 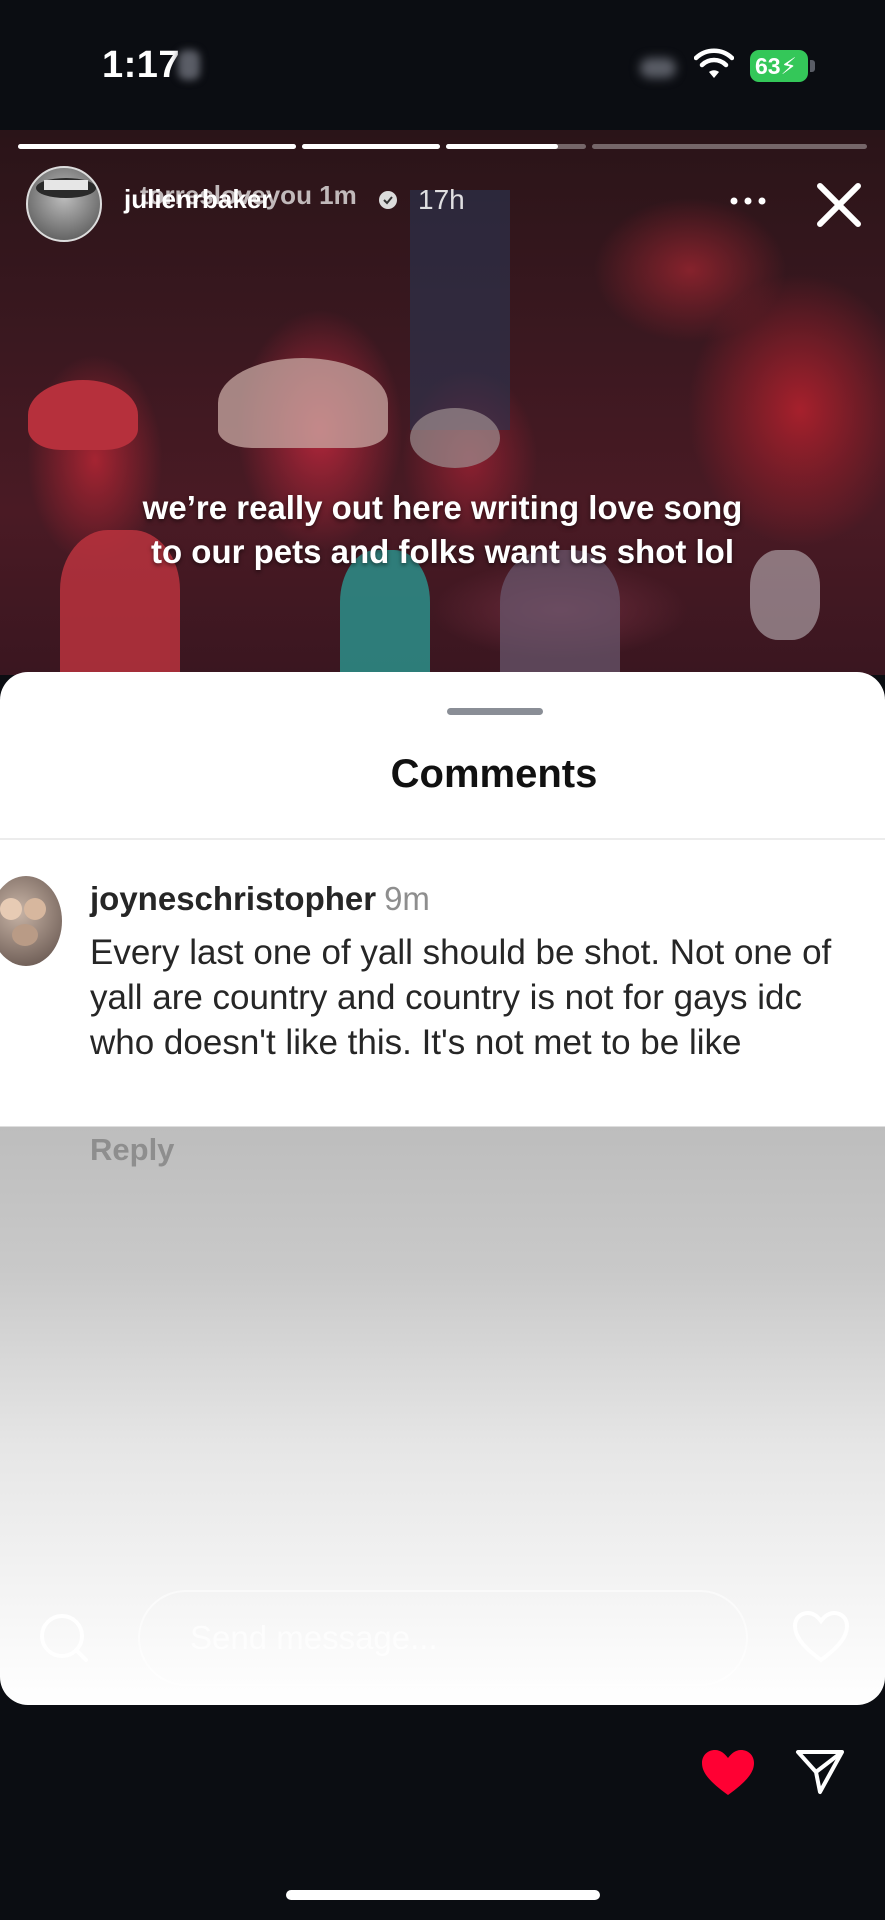 What do you see at coordinates (141, 65) in the screenshot?
I see `status-time: 1:17` at bounding box center [141, 65].